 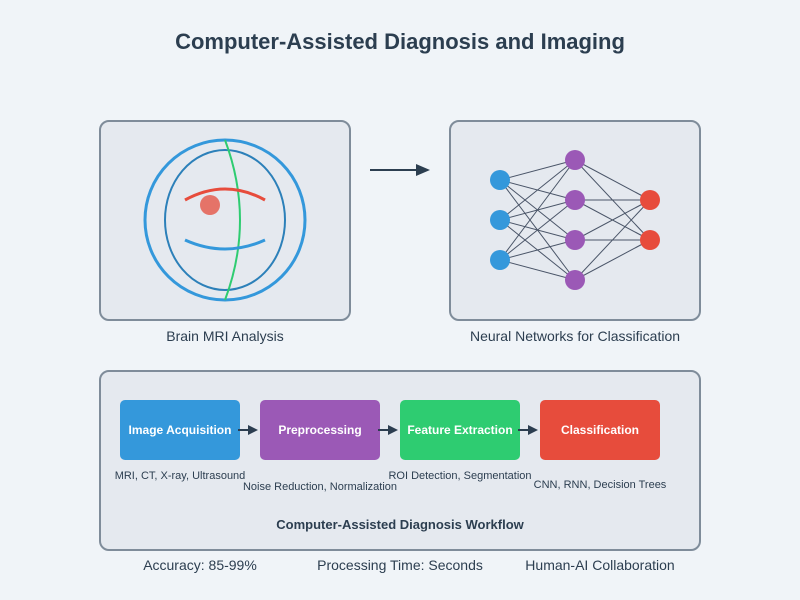 I want to click on workflow-arrow-2-head, so click(x=393, y=430).